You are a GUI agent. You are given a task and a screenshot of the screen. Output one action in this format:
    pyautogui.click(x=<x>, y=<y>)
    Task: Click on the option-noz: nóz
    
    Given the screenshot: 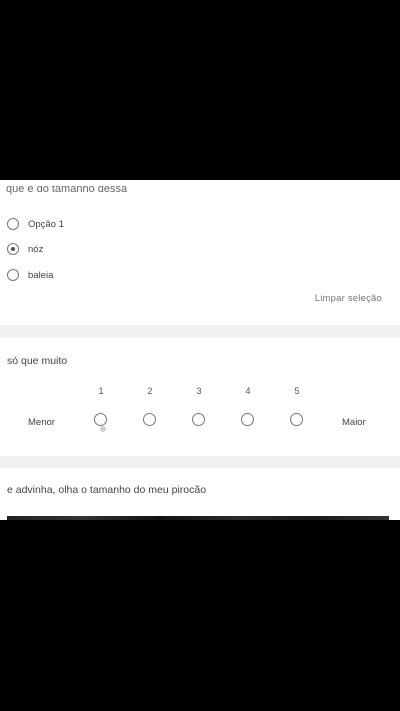 What is the action you would take?
    pyautogui.click(x=25, y=249)
    